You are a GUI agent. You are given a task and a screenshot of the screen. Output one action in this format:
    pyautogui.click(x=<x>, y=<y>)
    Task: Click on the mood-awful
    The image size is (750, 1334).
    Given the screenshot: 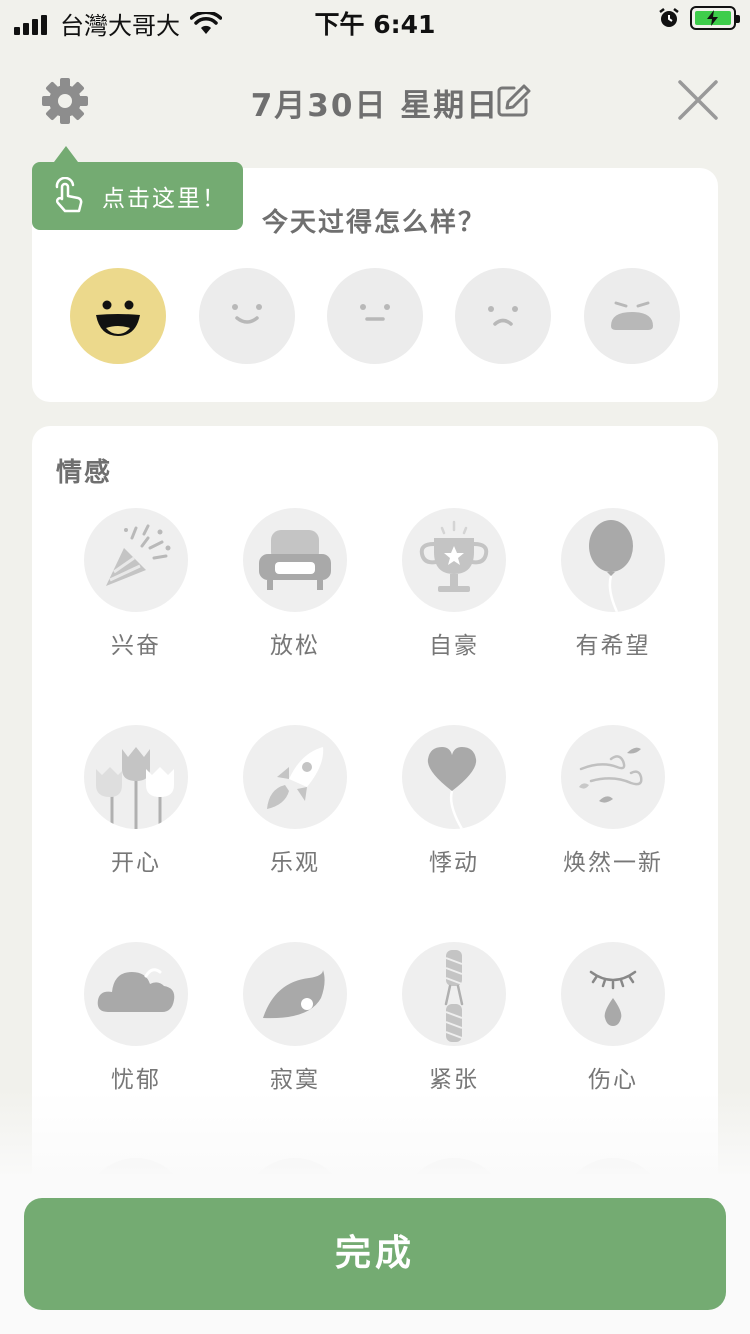 What is the action you would take?
    pyautogui.click(x=632, y=316)
    